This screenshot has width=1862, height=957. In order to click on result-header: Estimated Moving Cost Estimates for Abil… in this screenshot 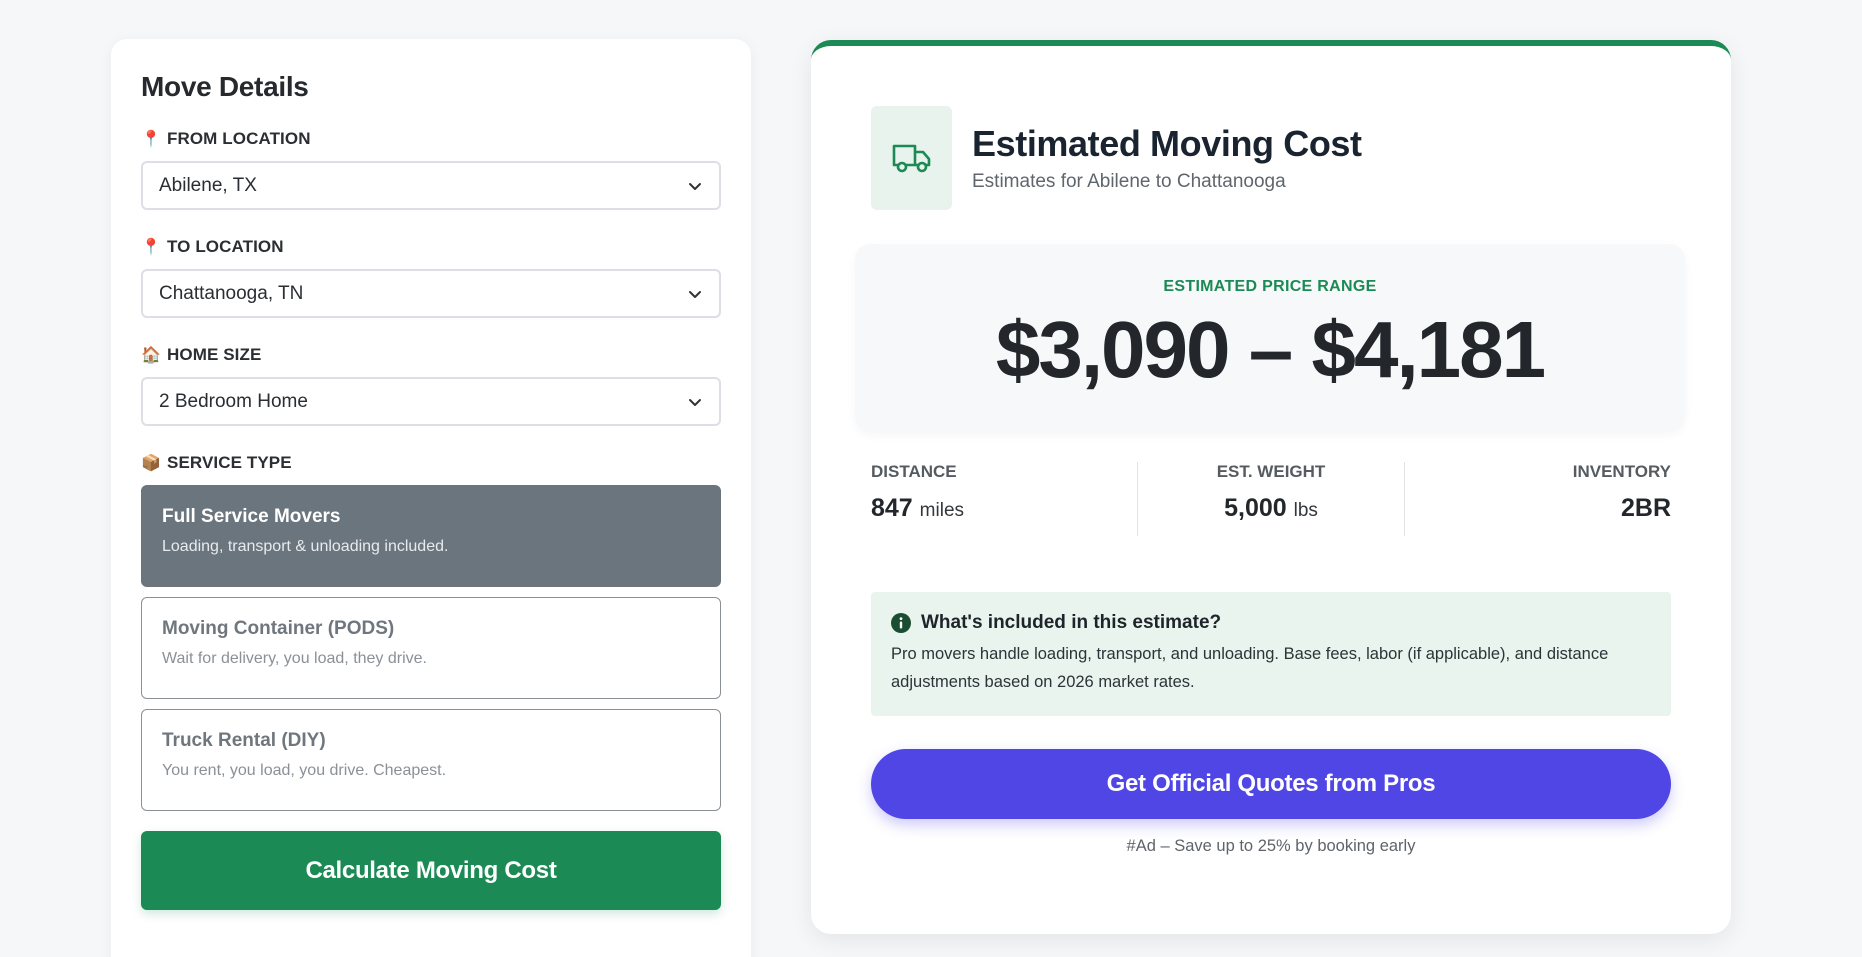, I will do `click(1116, 158)`.